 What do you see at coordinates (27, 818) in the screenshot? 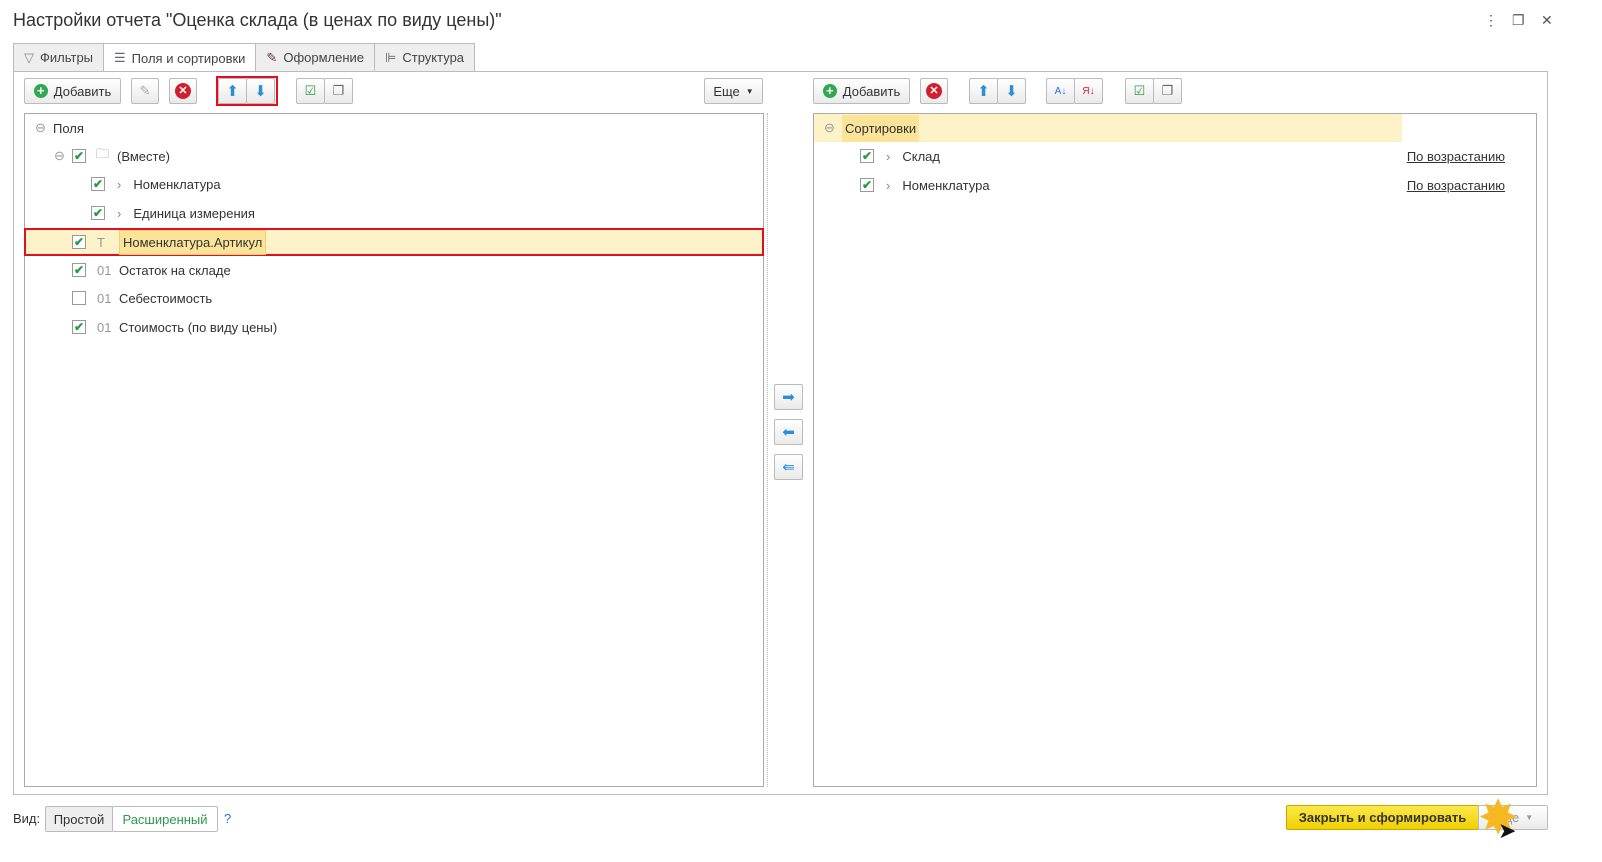
I see `view-label: Вид:` at bounding box center [27, 818].